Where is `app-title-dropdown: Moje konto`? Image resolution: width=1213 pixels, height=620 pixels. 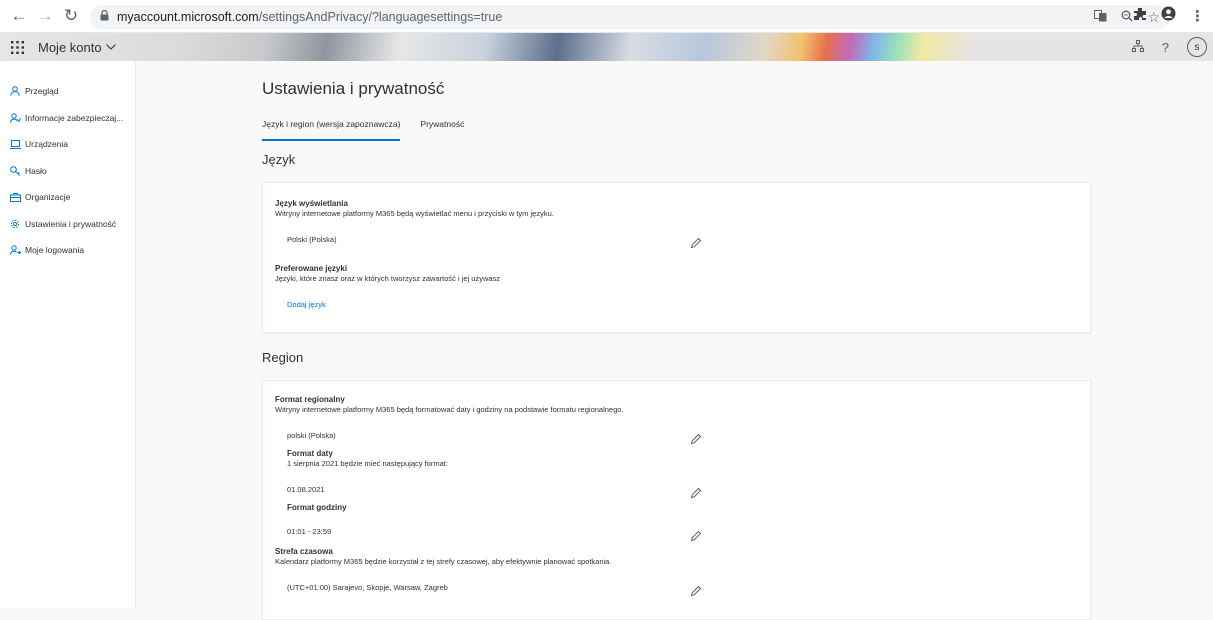
app-title-dropdown: Moje konto is located at coordinates (77, 47).